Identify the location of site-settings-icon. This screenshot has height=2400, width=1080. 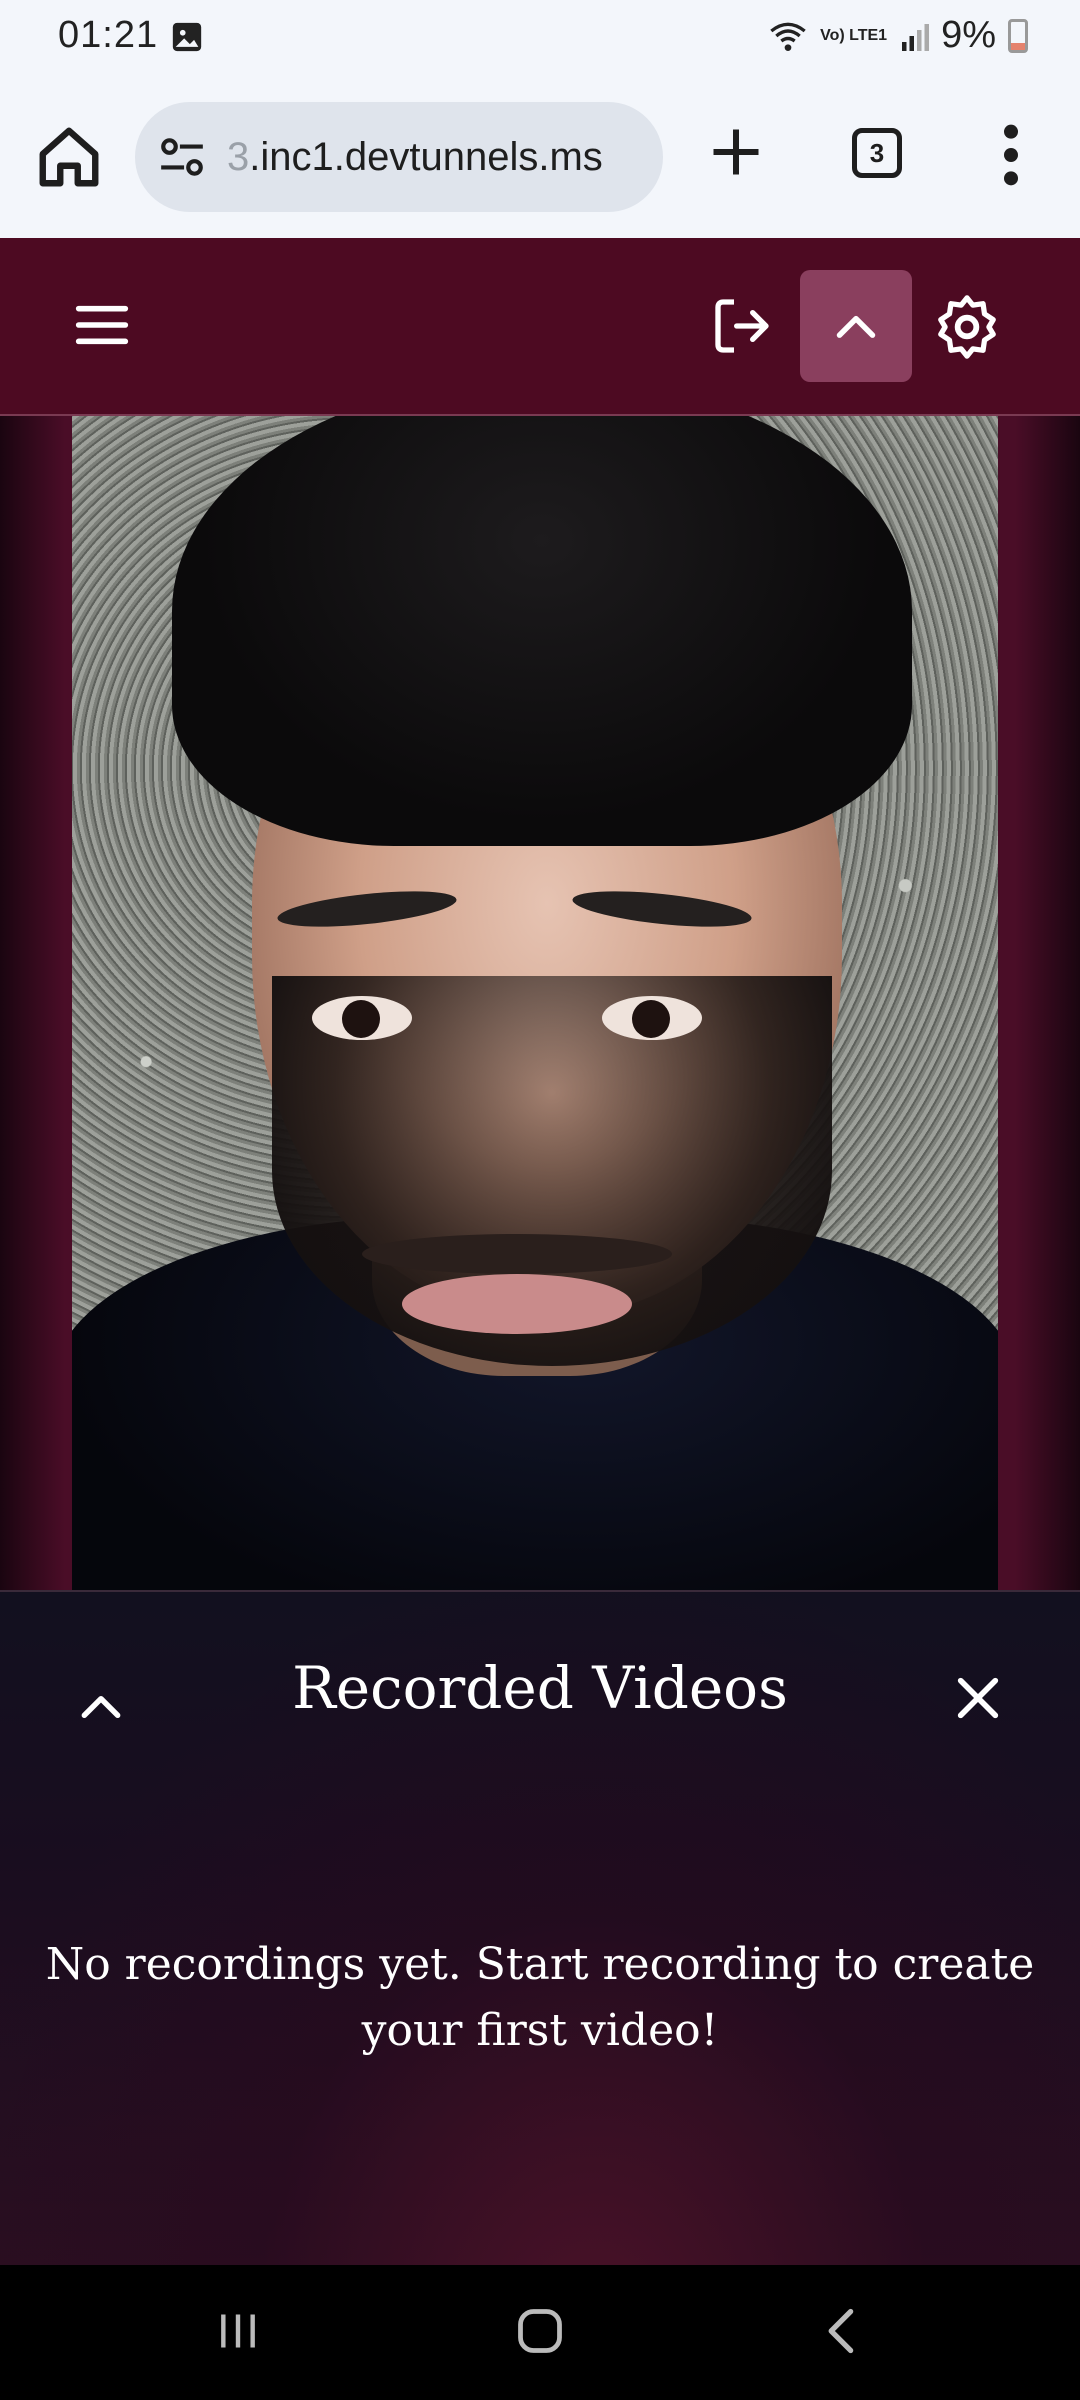
(182, 157).